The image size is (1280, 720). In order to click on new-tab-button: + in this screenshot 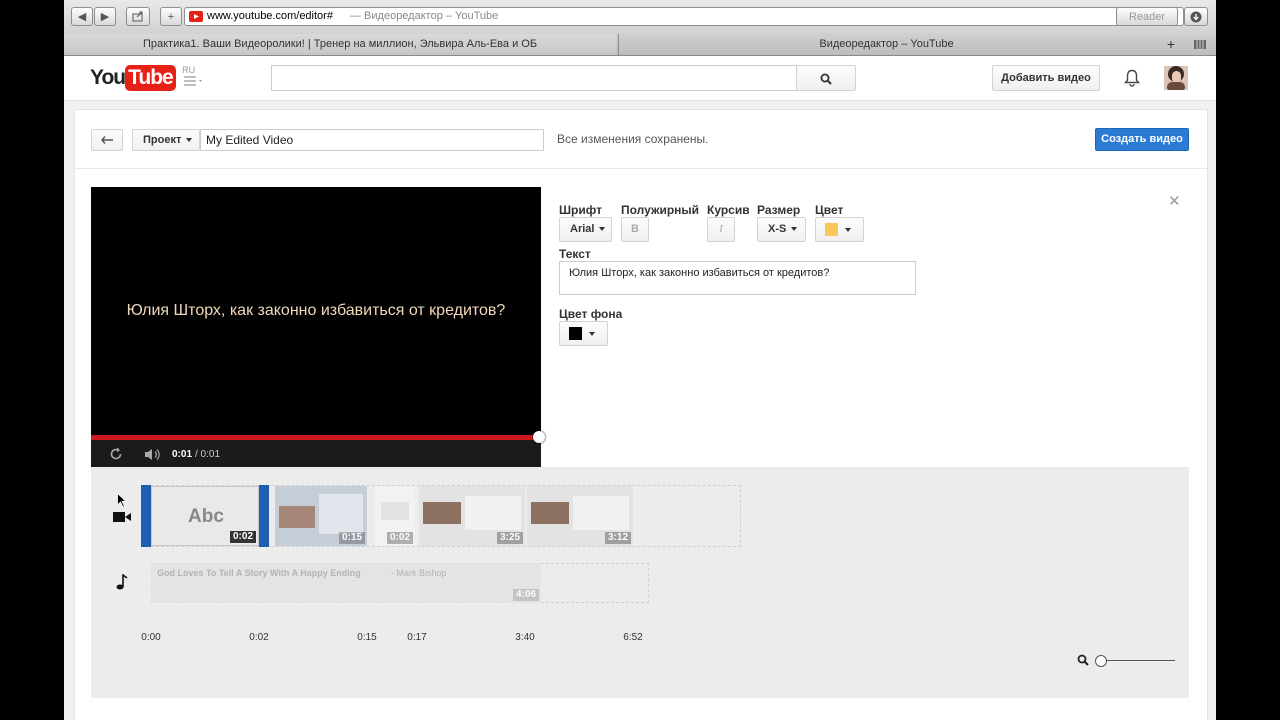, I will do `click(171, 16)`.